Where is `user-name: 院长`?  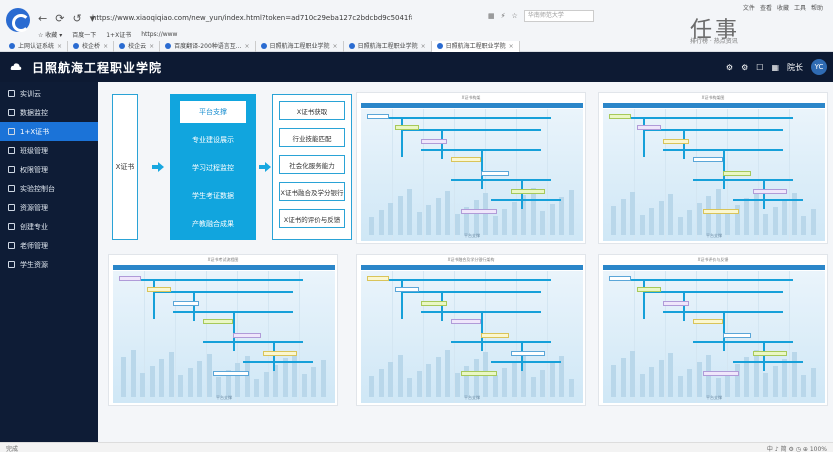
user-name: 院长 is located at coordinates (795, 67).